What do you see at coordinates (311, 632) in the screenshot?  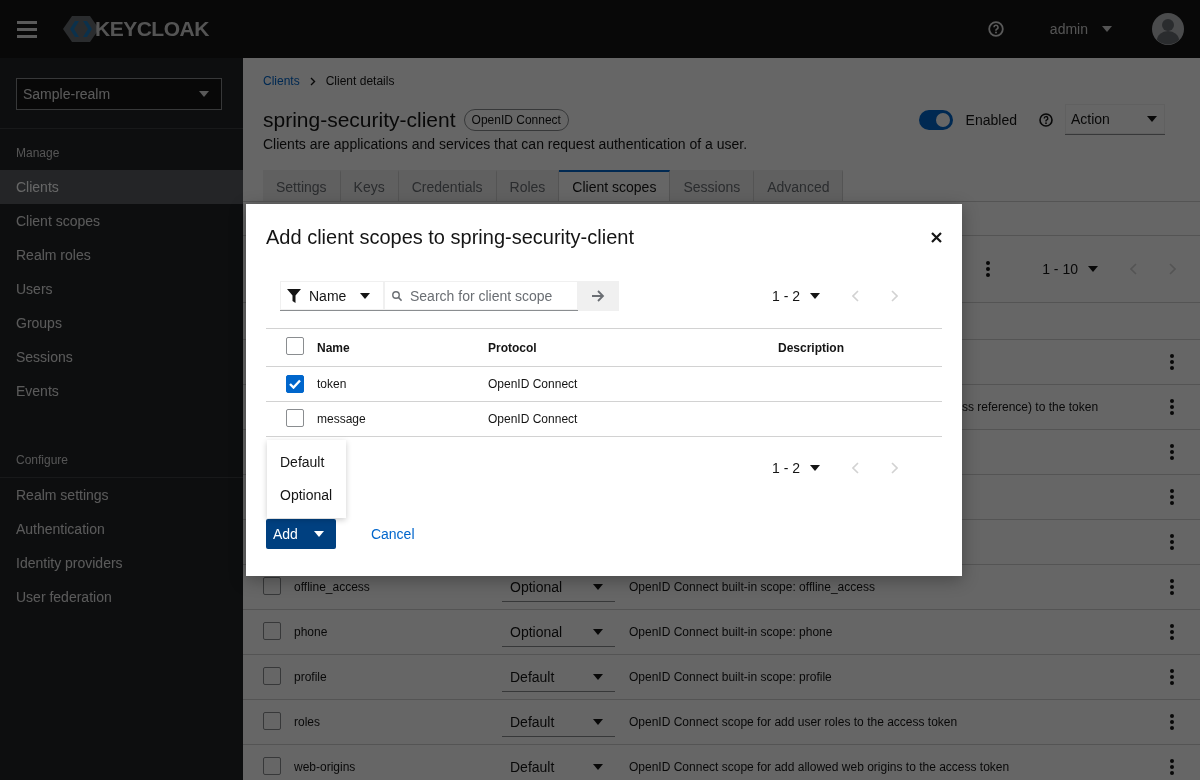 I see `scope-name: phone` at bounding box center [311, 632].